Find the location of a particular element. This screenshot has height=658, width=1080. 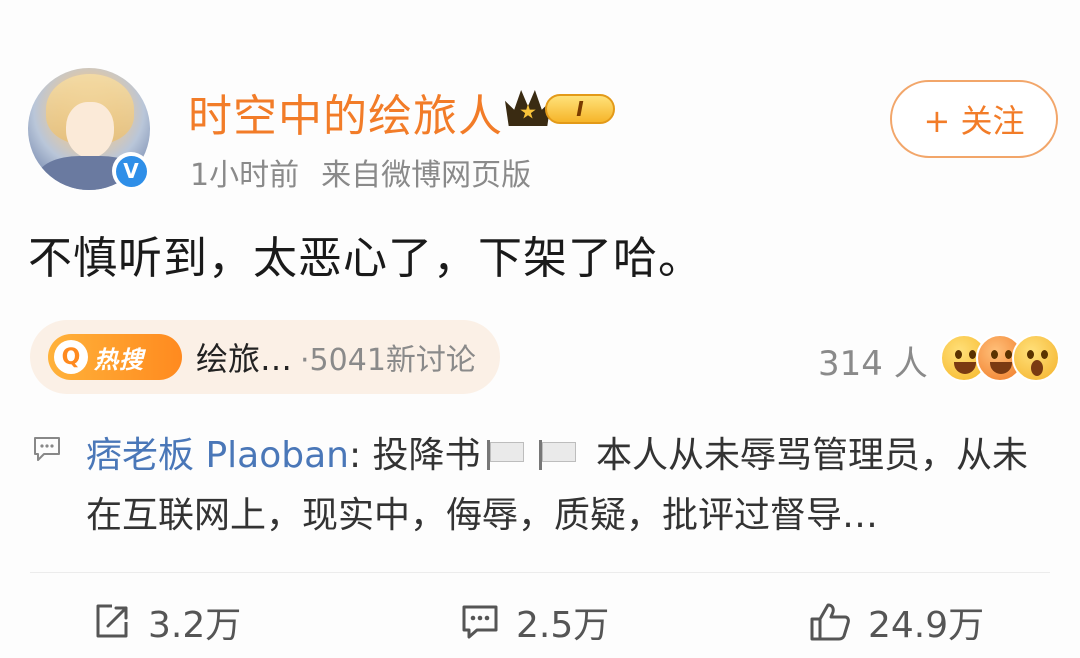

avatar-face is located at coordinates (90, 130).